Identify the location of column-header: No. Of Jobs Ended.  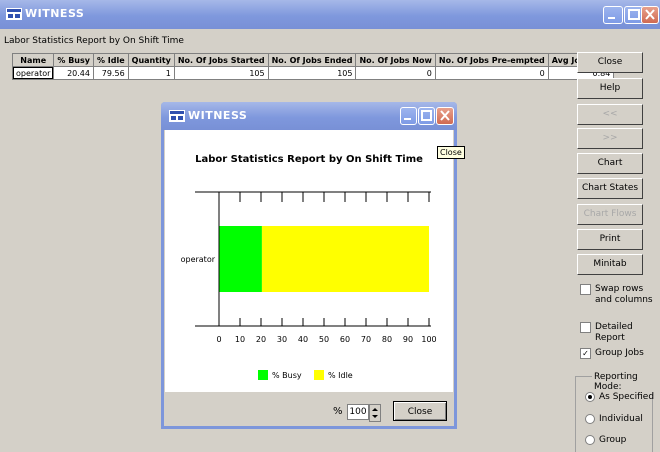
(312, 60).